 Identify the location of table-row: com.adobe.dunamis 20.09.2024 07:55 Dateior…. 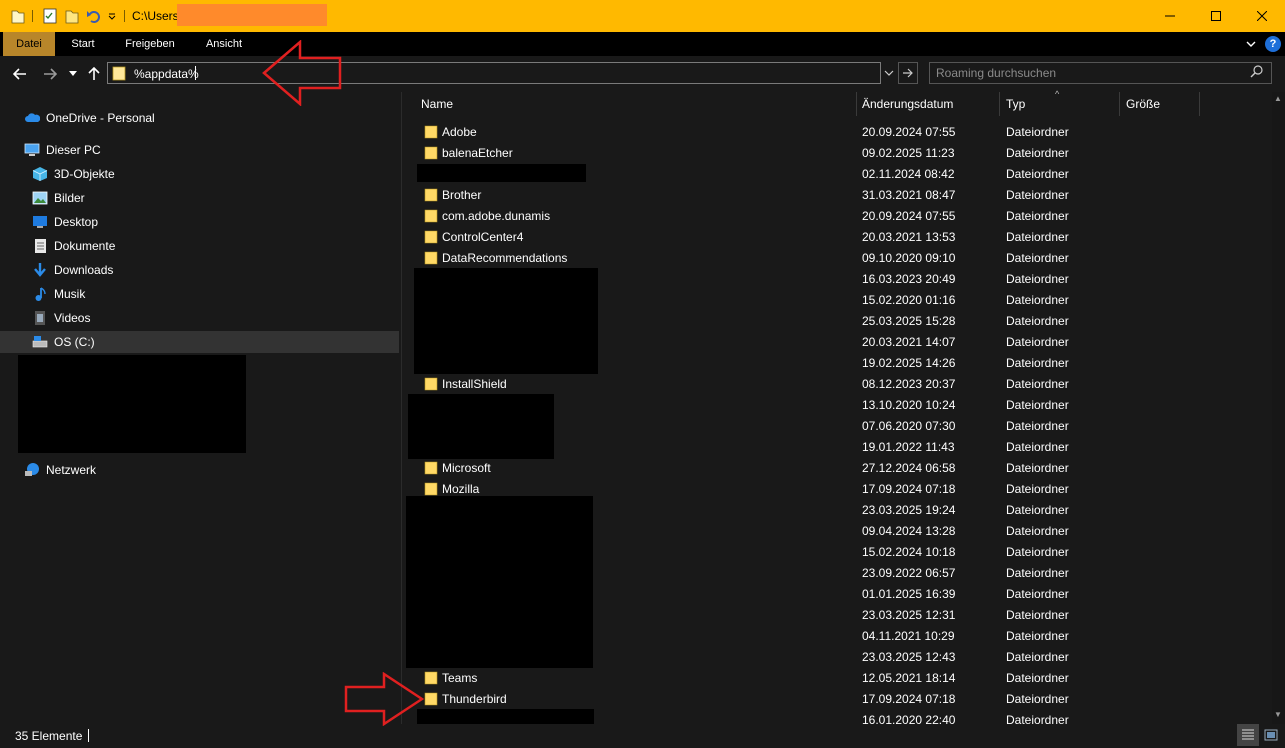
(810, 216).